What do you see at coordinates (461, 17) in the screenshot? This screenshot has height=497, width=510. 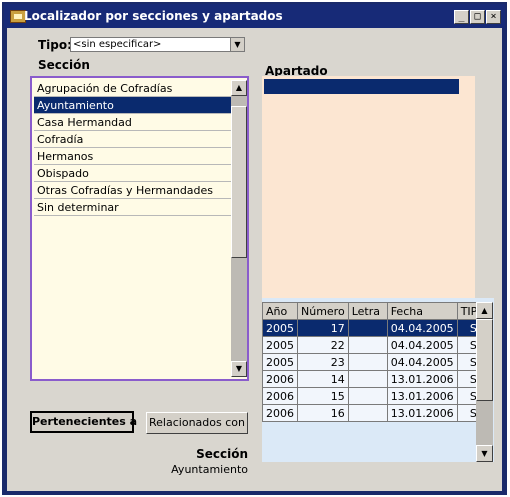 I see `minimize-button: _` at bounding box center [461, 17].